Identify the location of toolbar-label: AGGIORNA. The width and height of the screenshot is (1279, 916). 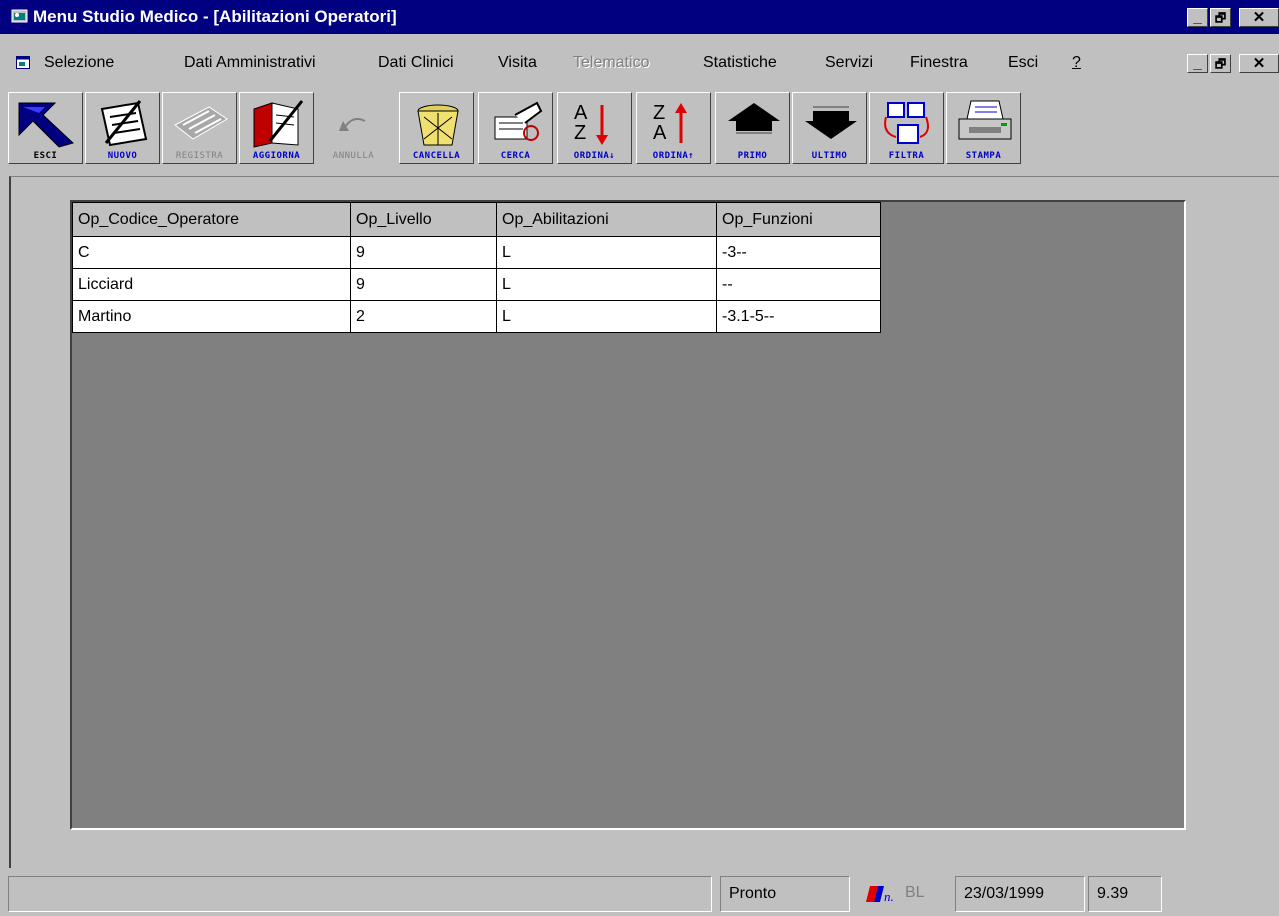
(276, 156).